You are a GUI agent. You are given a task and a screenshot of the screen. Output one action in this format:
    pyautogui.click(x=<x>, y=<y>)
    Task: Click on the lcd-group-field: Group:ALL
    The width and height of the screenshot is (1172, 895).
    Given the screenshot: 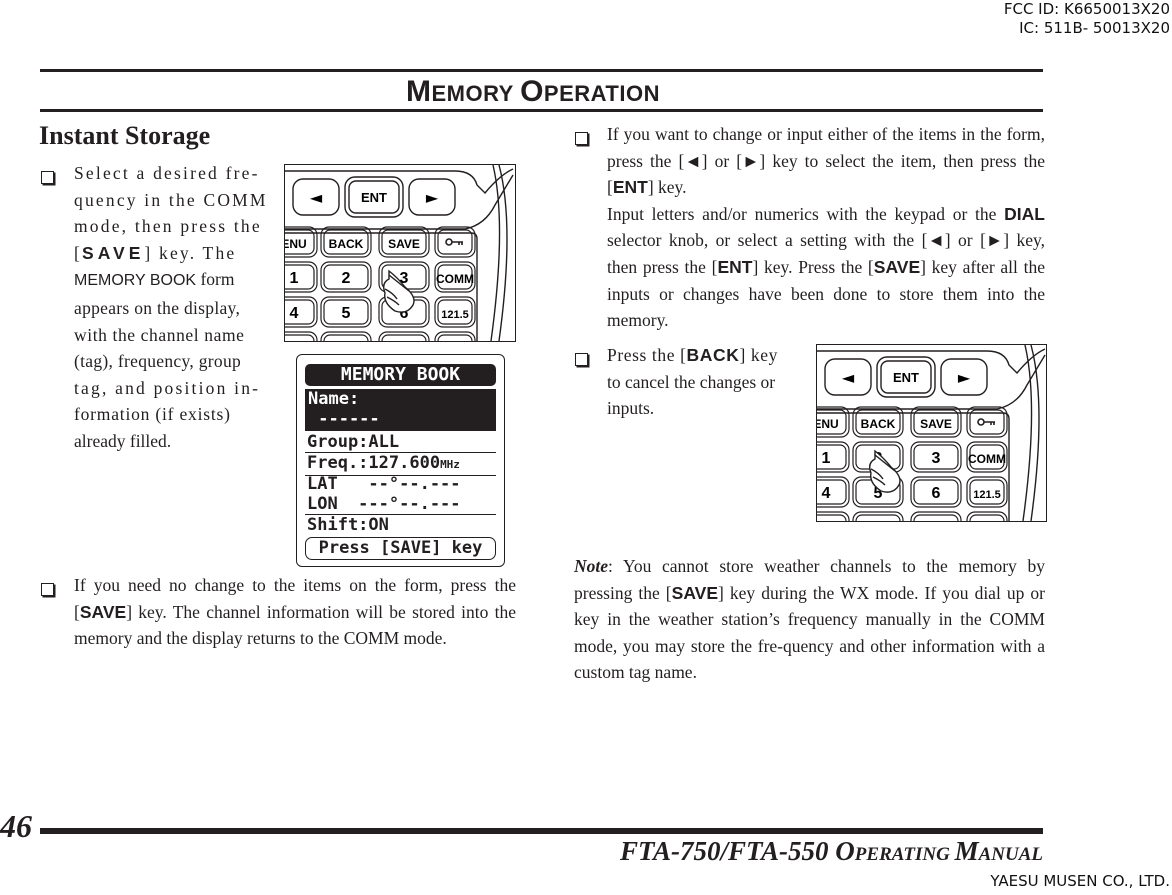 What is the action you would take?
    pyautogui.click(x=400, y=442)
    